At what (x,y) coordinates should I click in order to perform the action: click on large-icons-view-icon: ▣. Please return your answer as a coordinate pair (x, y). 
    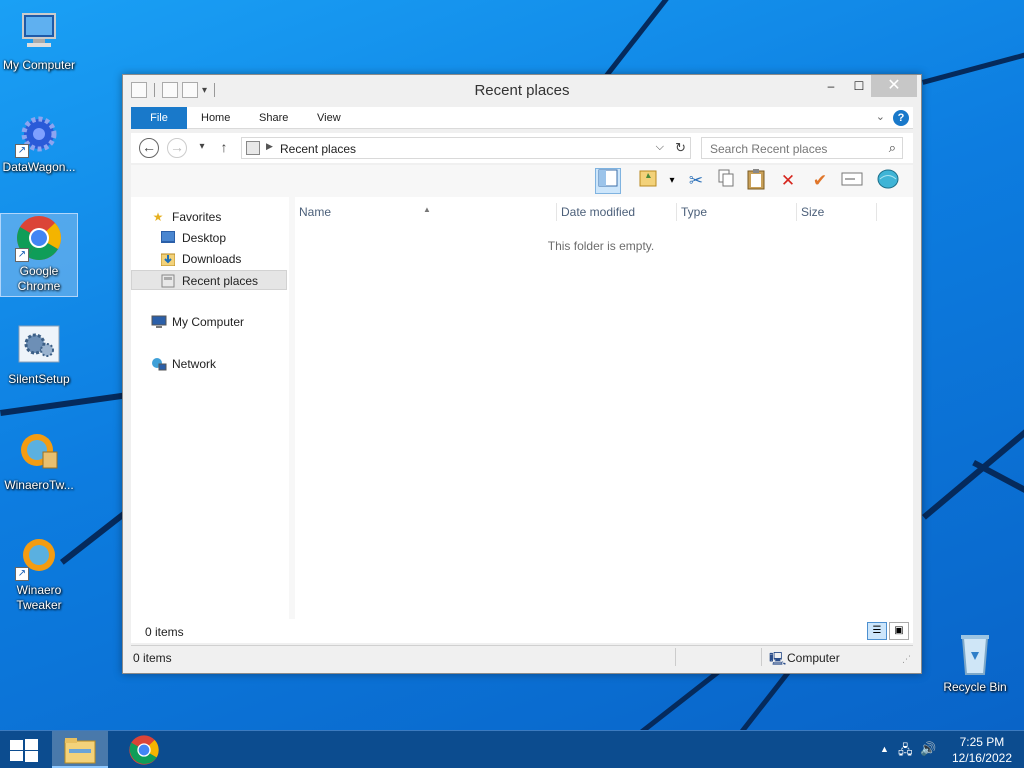
    Looking at the image, I should click on (899, 631).